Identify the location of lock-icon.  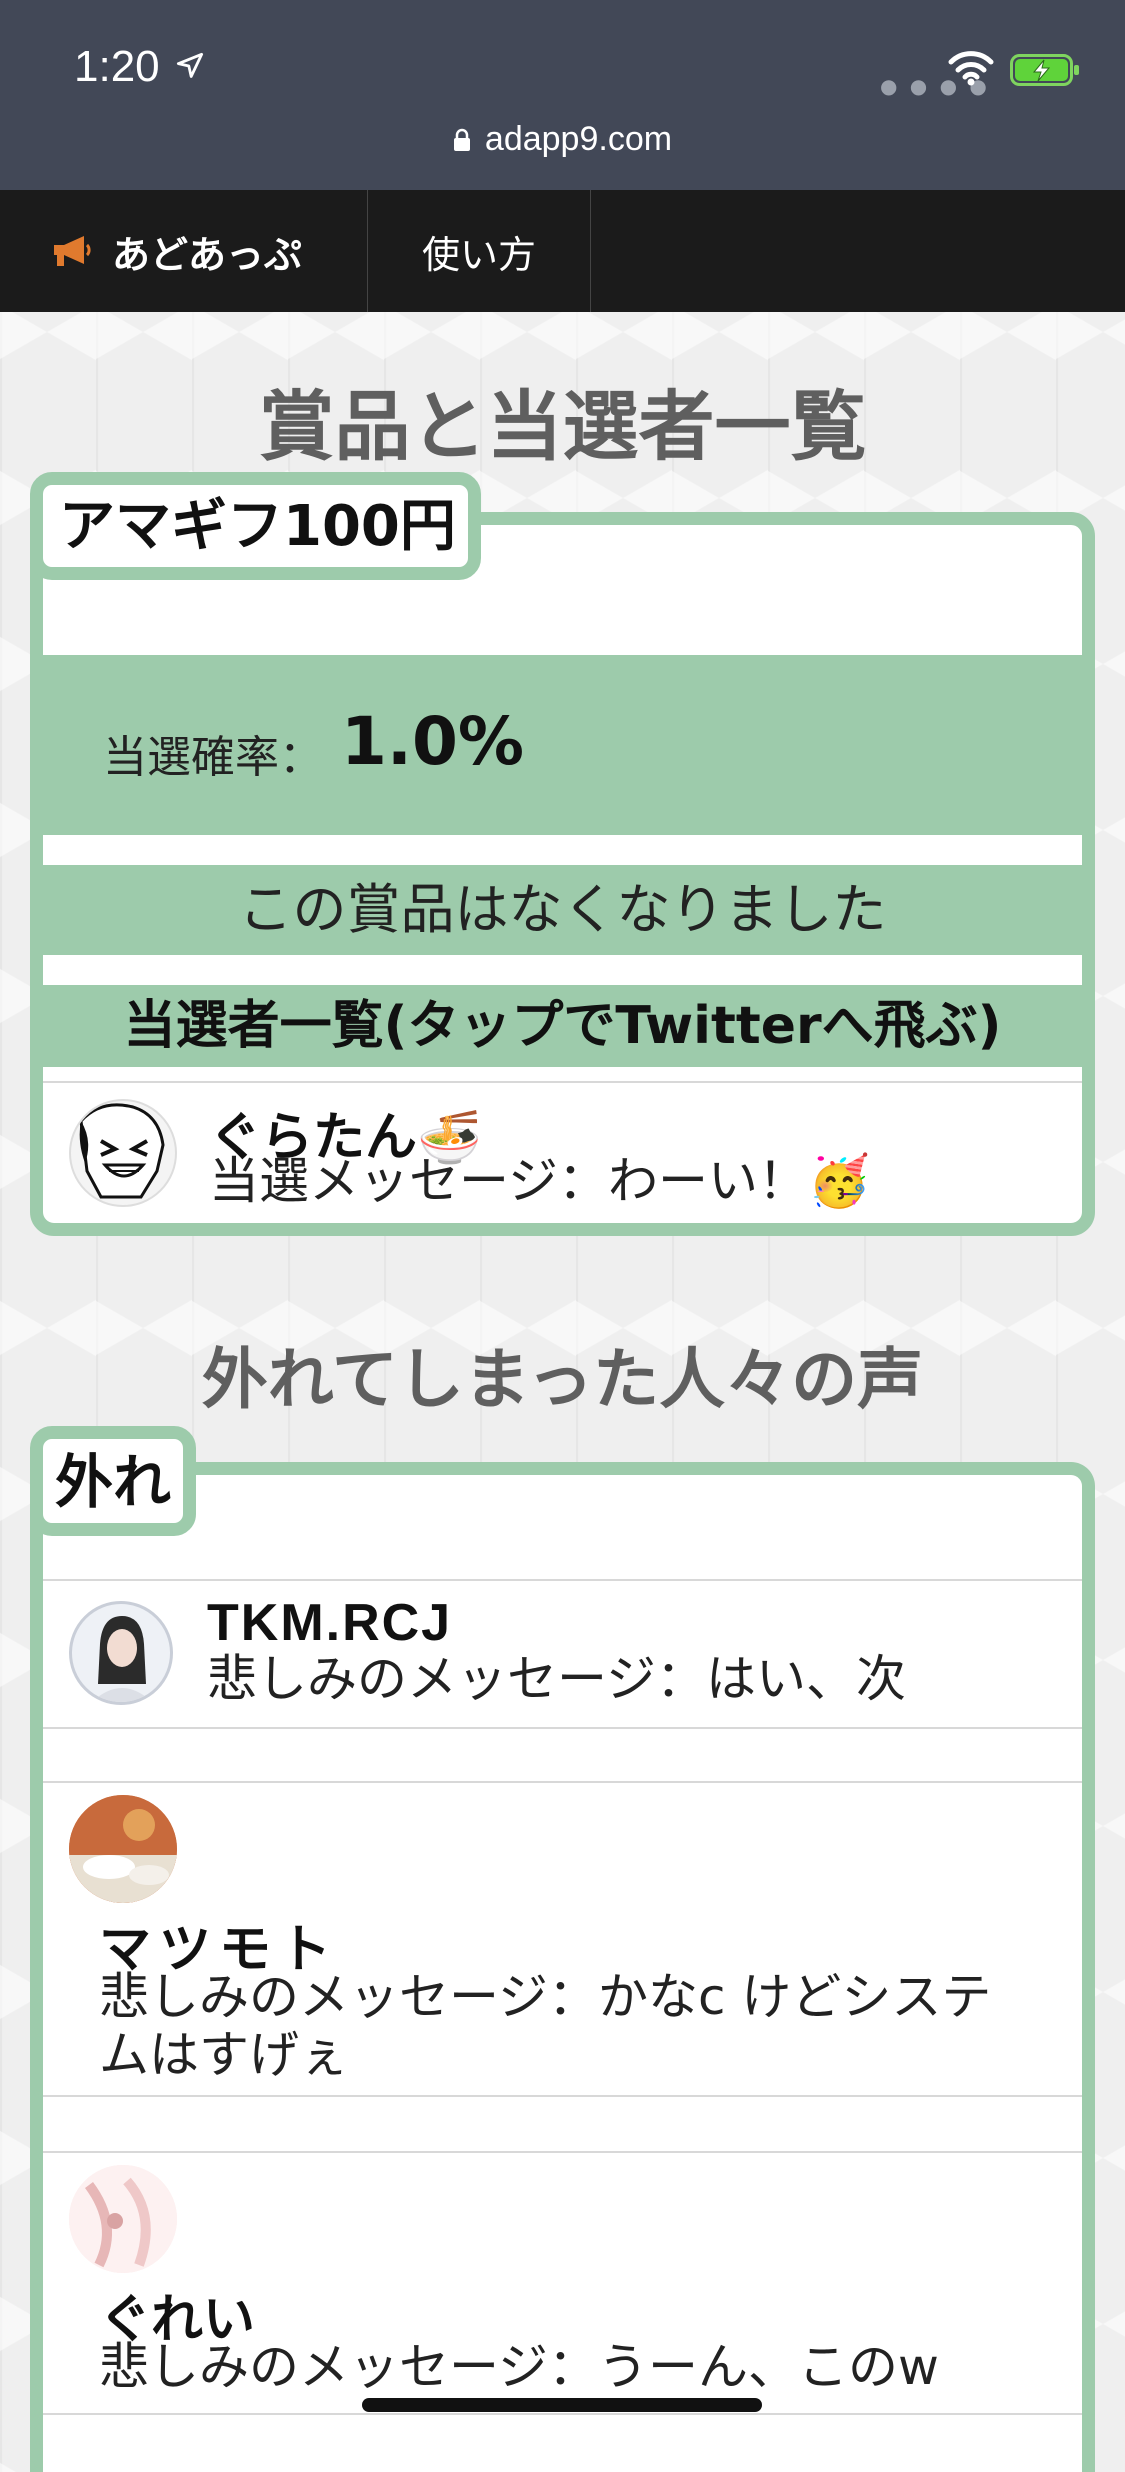
(461, 139).